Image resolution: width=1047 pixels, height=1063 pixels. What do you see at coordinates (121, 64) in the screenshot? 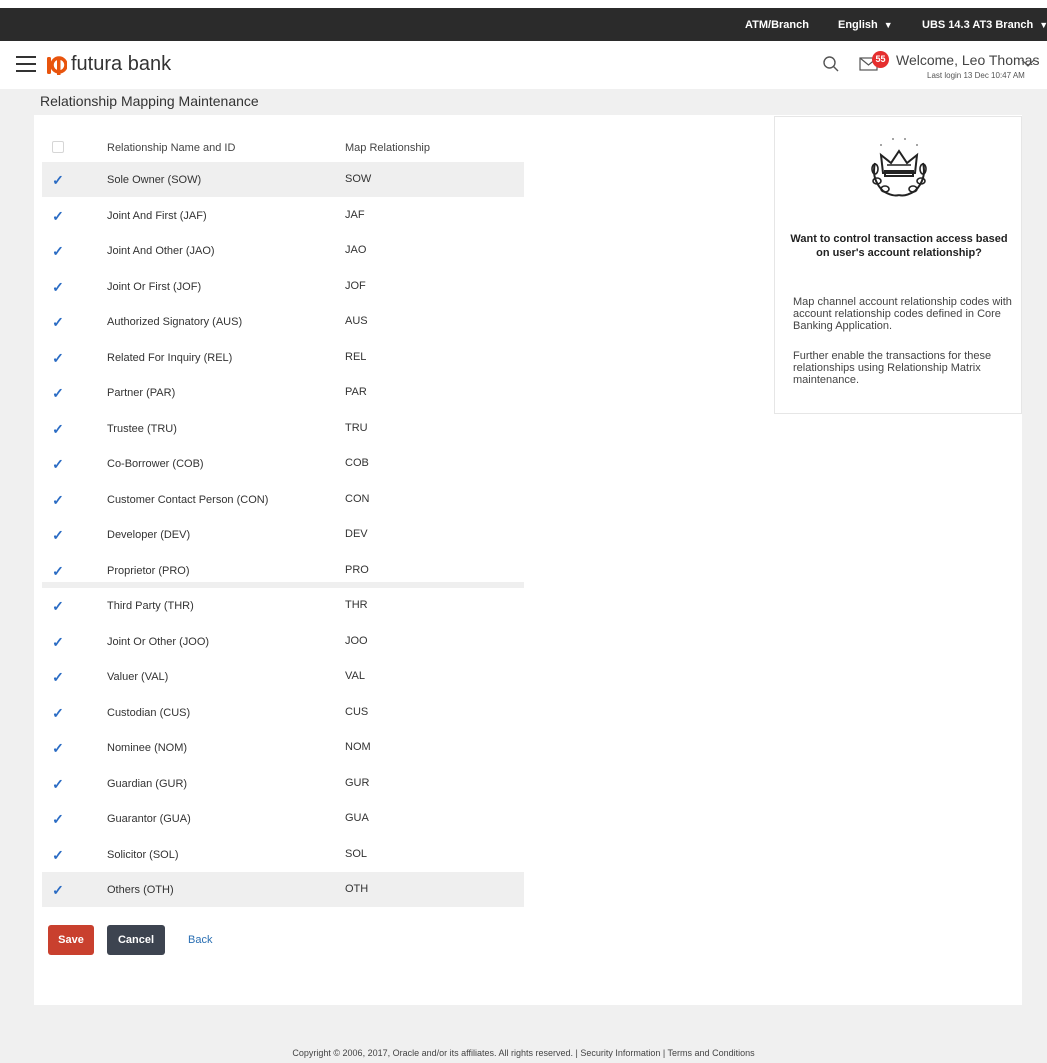
I see `brand-name: futura bank` at bounding box center [121, 64].